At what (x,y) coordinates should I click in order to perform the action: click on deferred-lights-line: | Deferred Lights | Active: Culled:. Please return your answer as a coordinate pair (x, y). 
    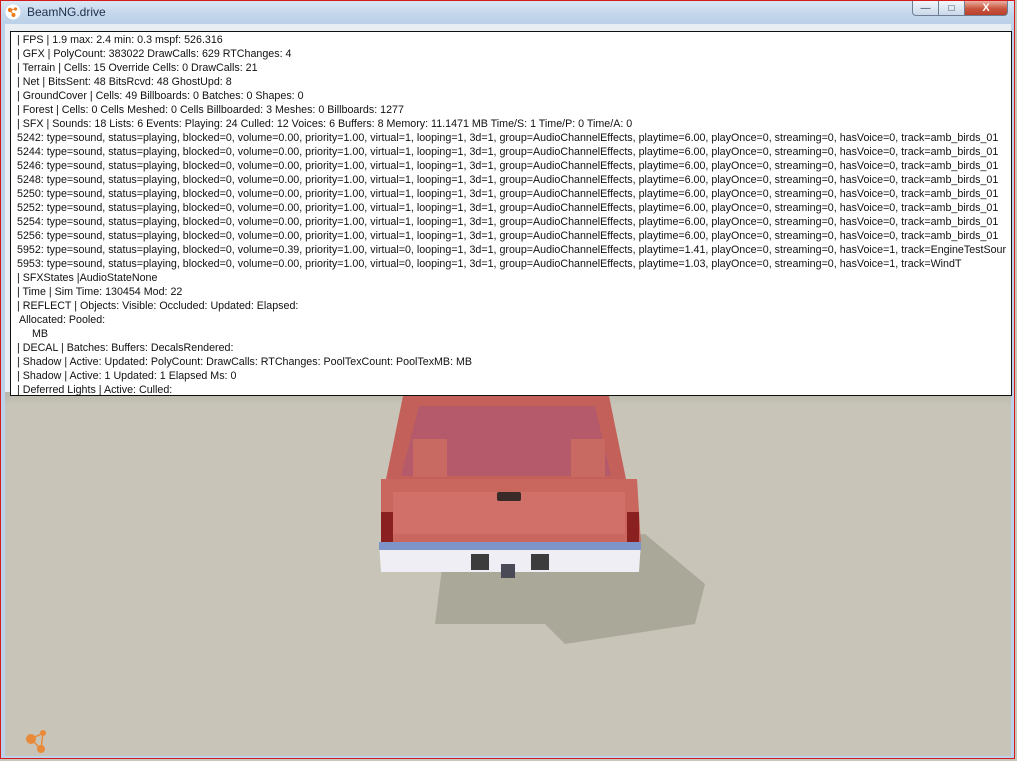
    Looking at the image, I should click on (95, 390).